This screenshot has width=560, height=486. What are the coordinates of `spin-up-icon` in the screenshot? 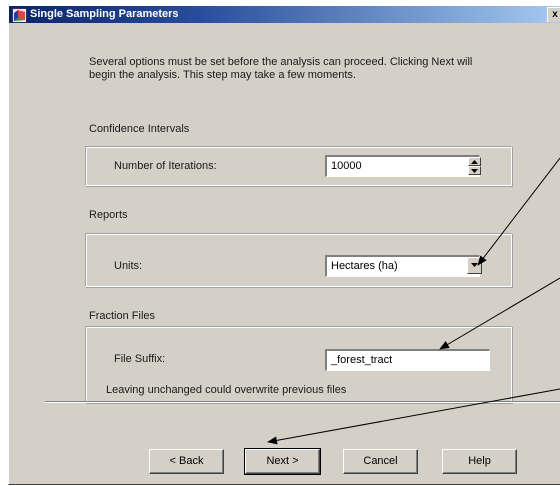 It's located at (474, 161).